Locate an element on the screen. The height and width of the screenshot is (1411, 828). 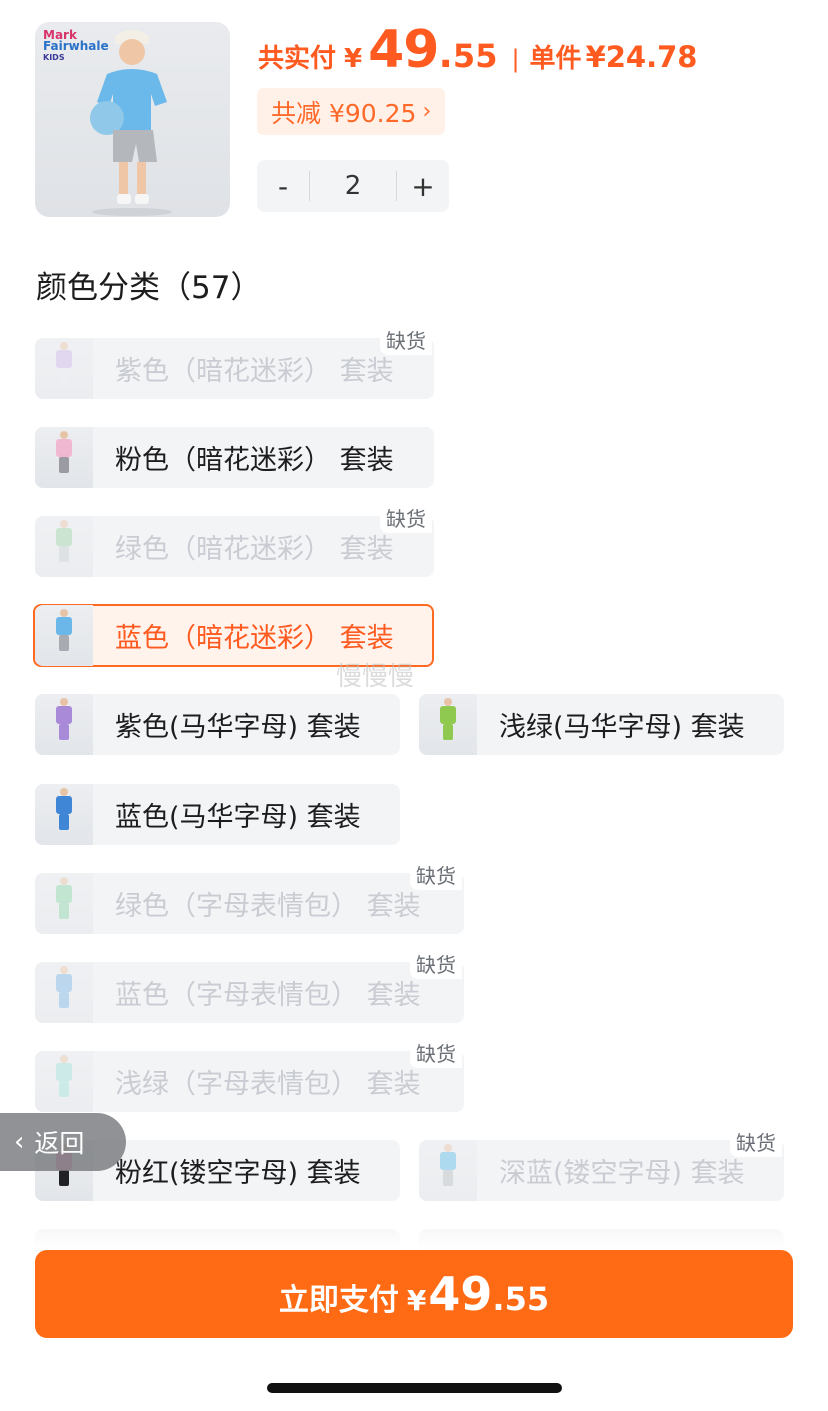
product-photo-figure is located at coordinates (131, 123).